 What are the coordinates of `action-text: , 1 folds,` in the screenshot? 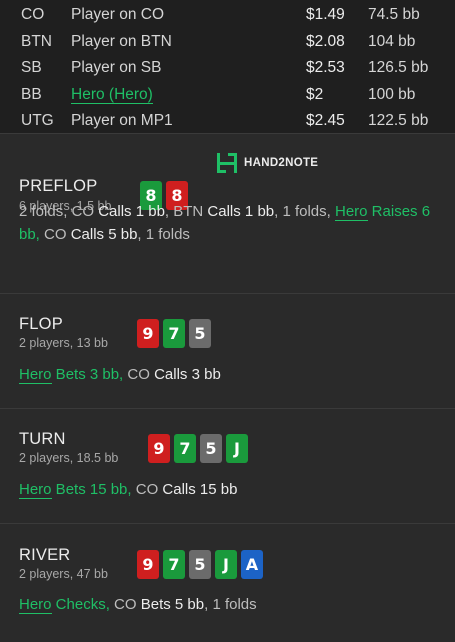 It's located at (304, 211).